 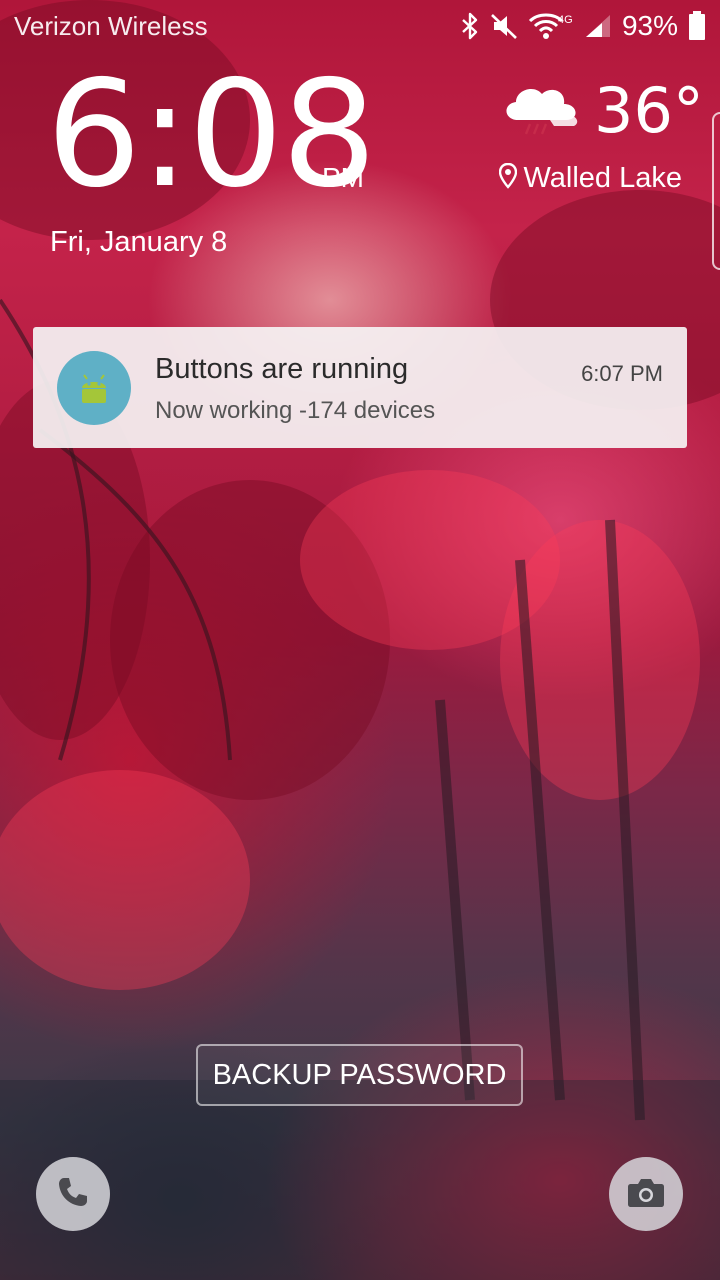 I want to click on location-pin-icon, so click(x=508, y=178).